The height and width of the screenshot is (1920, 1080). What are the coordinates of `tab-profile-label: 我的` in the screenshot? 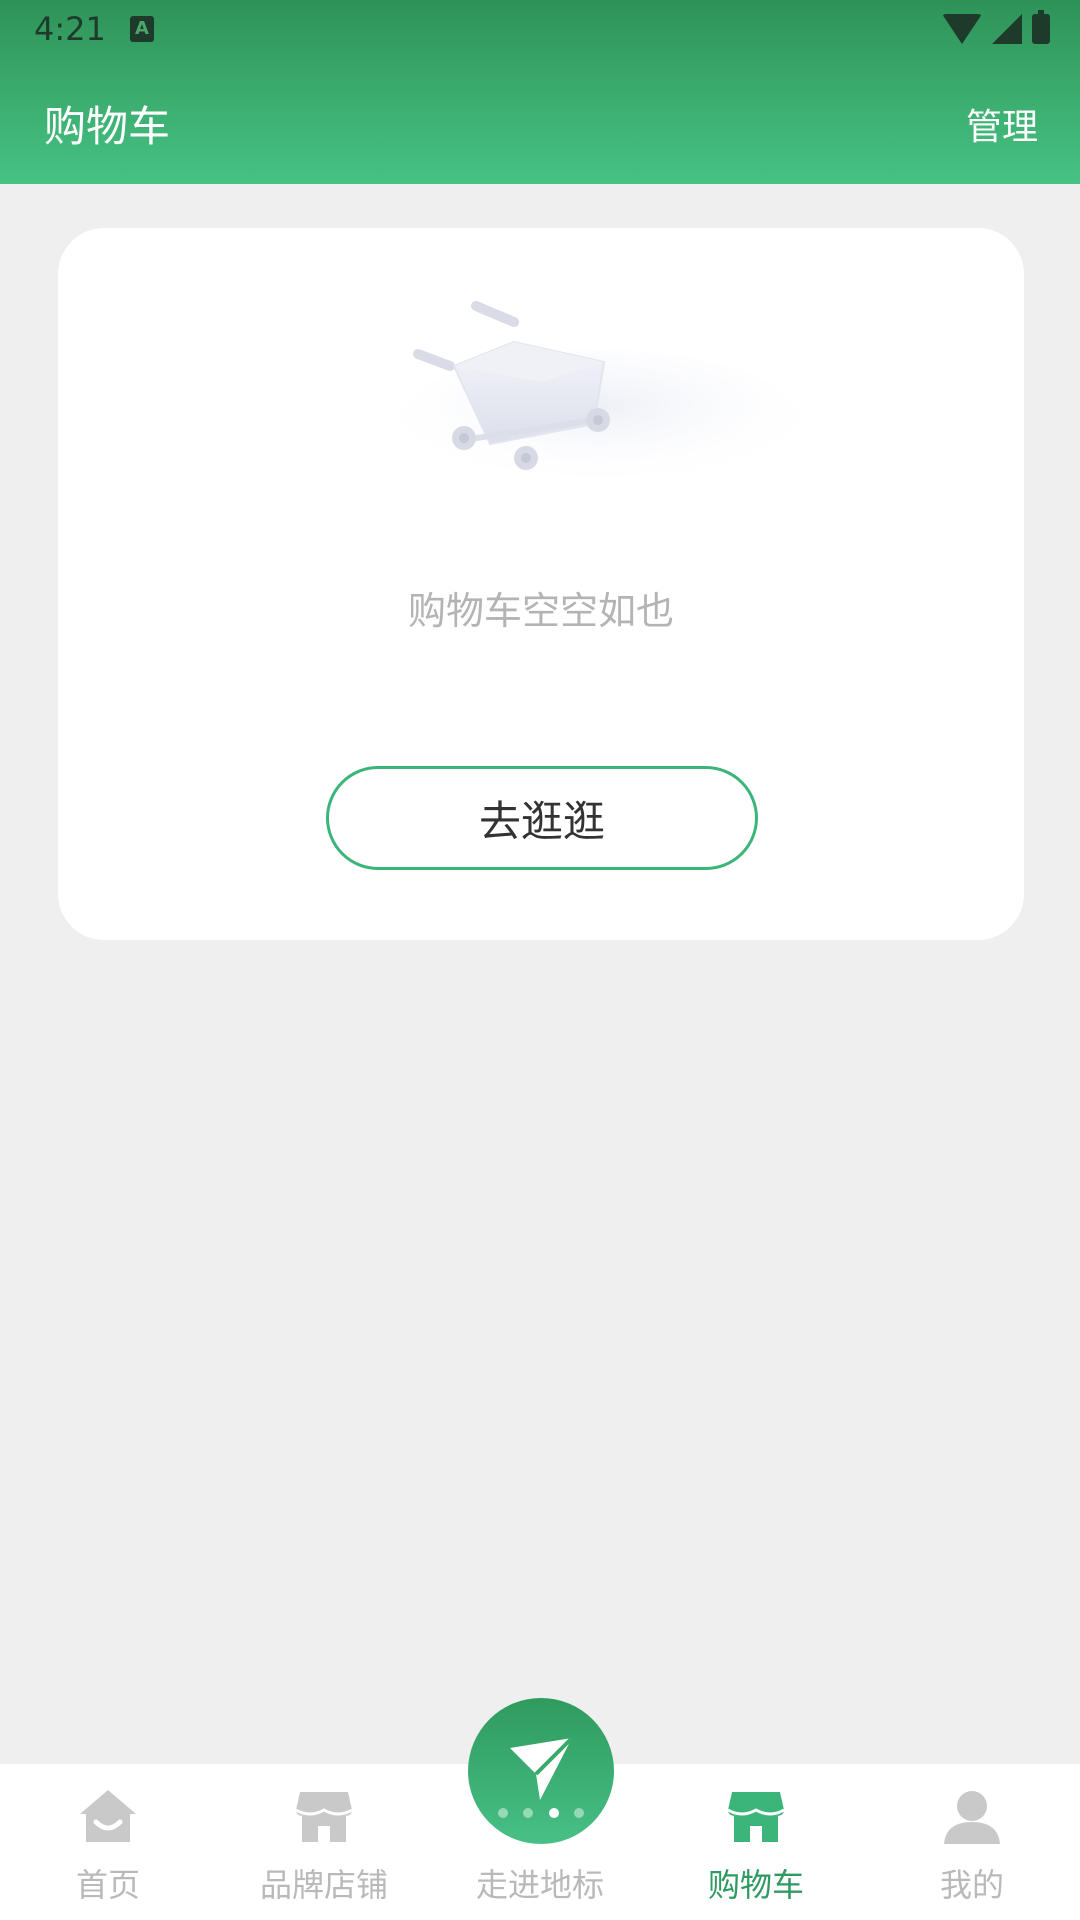 It's located at (971, 1885).